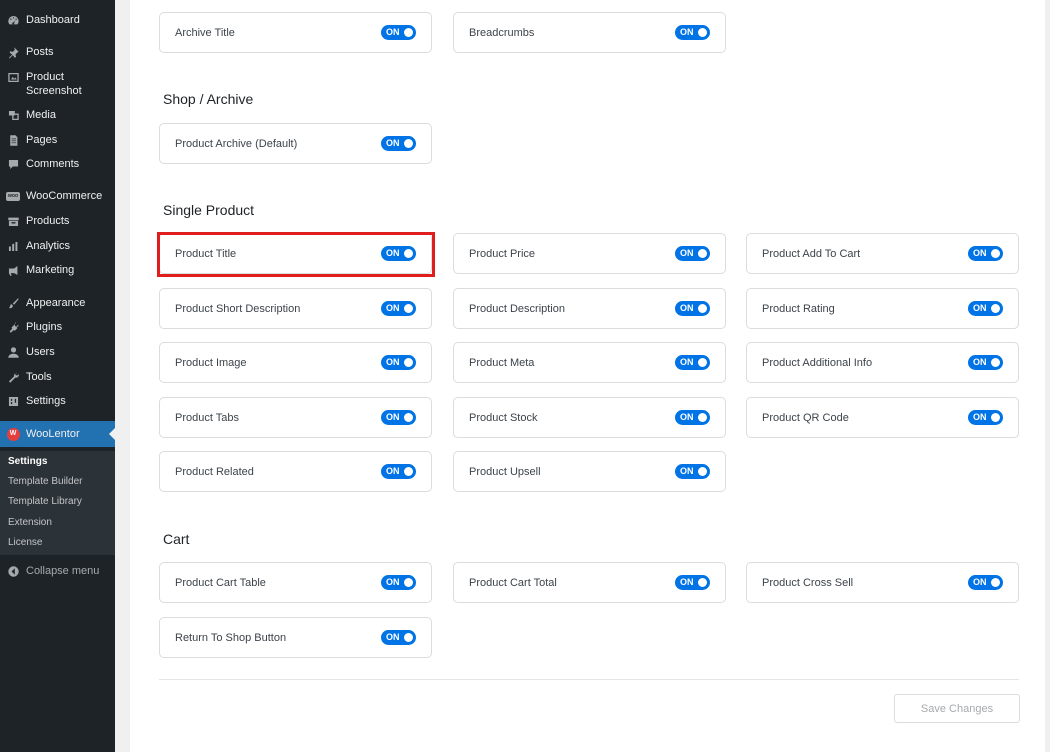  Describe the element at coordinates (238, 308) in the screenshot. I see `setting-label: Product Short Description` at that location.